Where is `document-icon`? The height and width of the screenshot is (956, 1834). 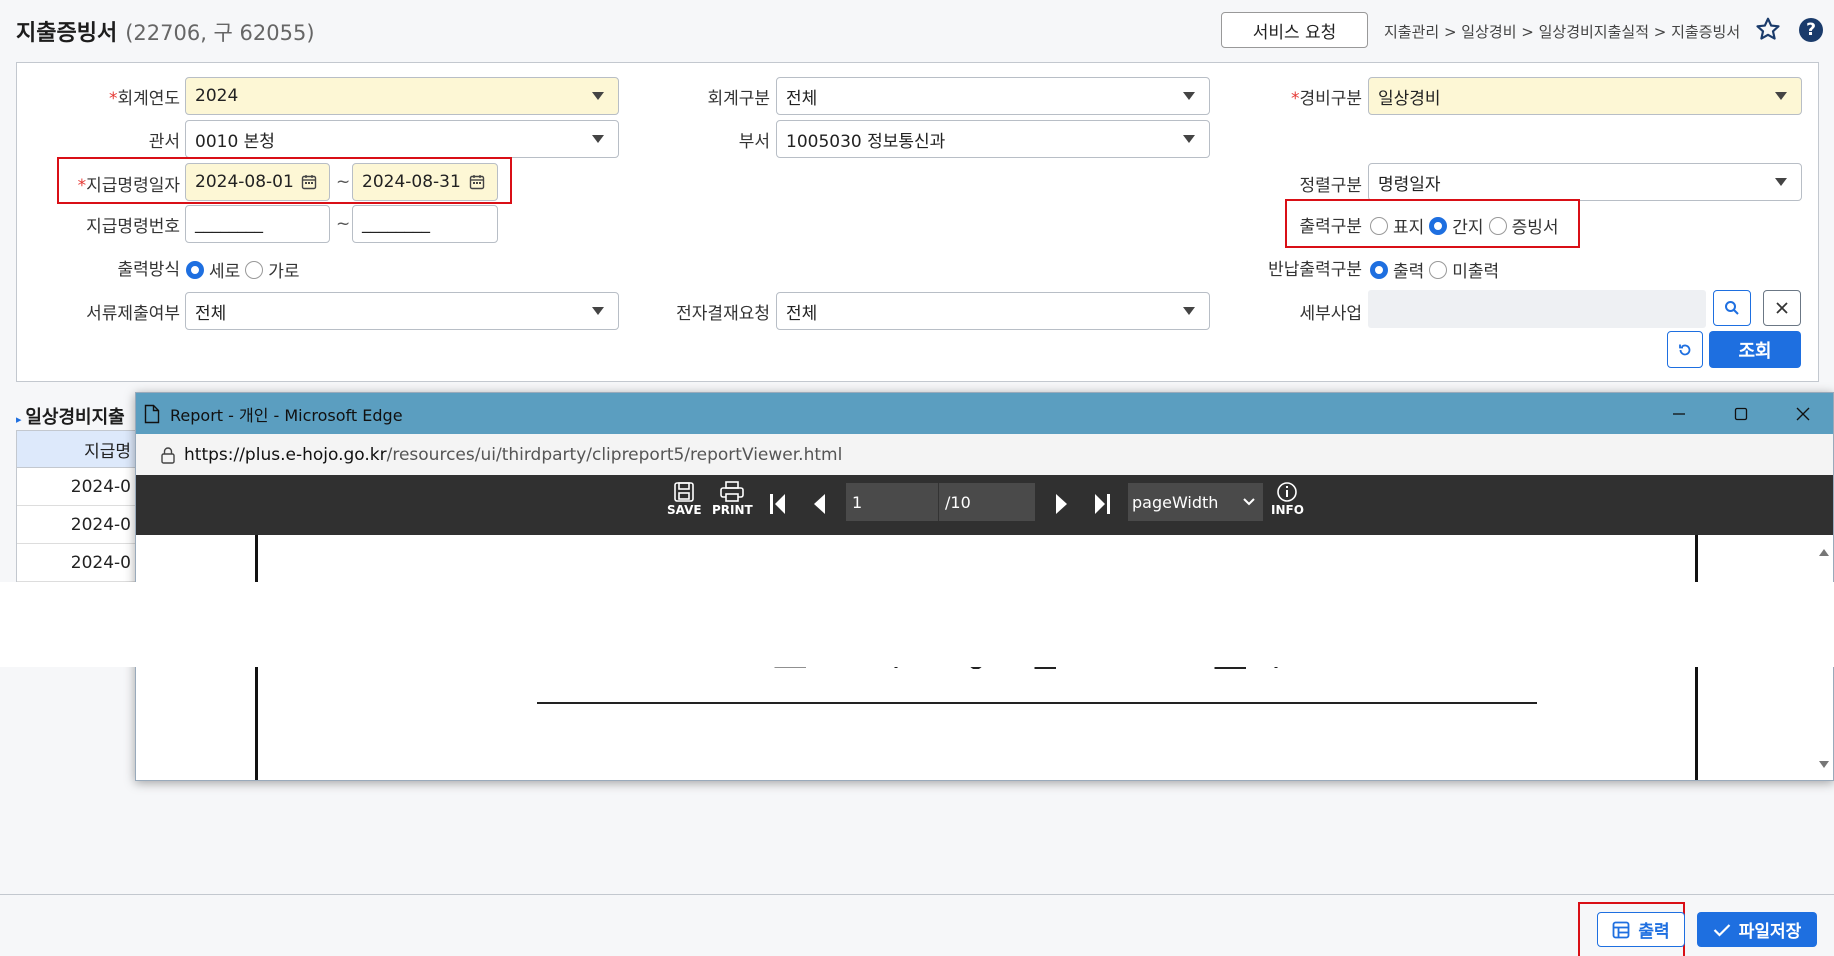
document-icon is located at coordinates (152, 413).